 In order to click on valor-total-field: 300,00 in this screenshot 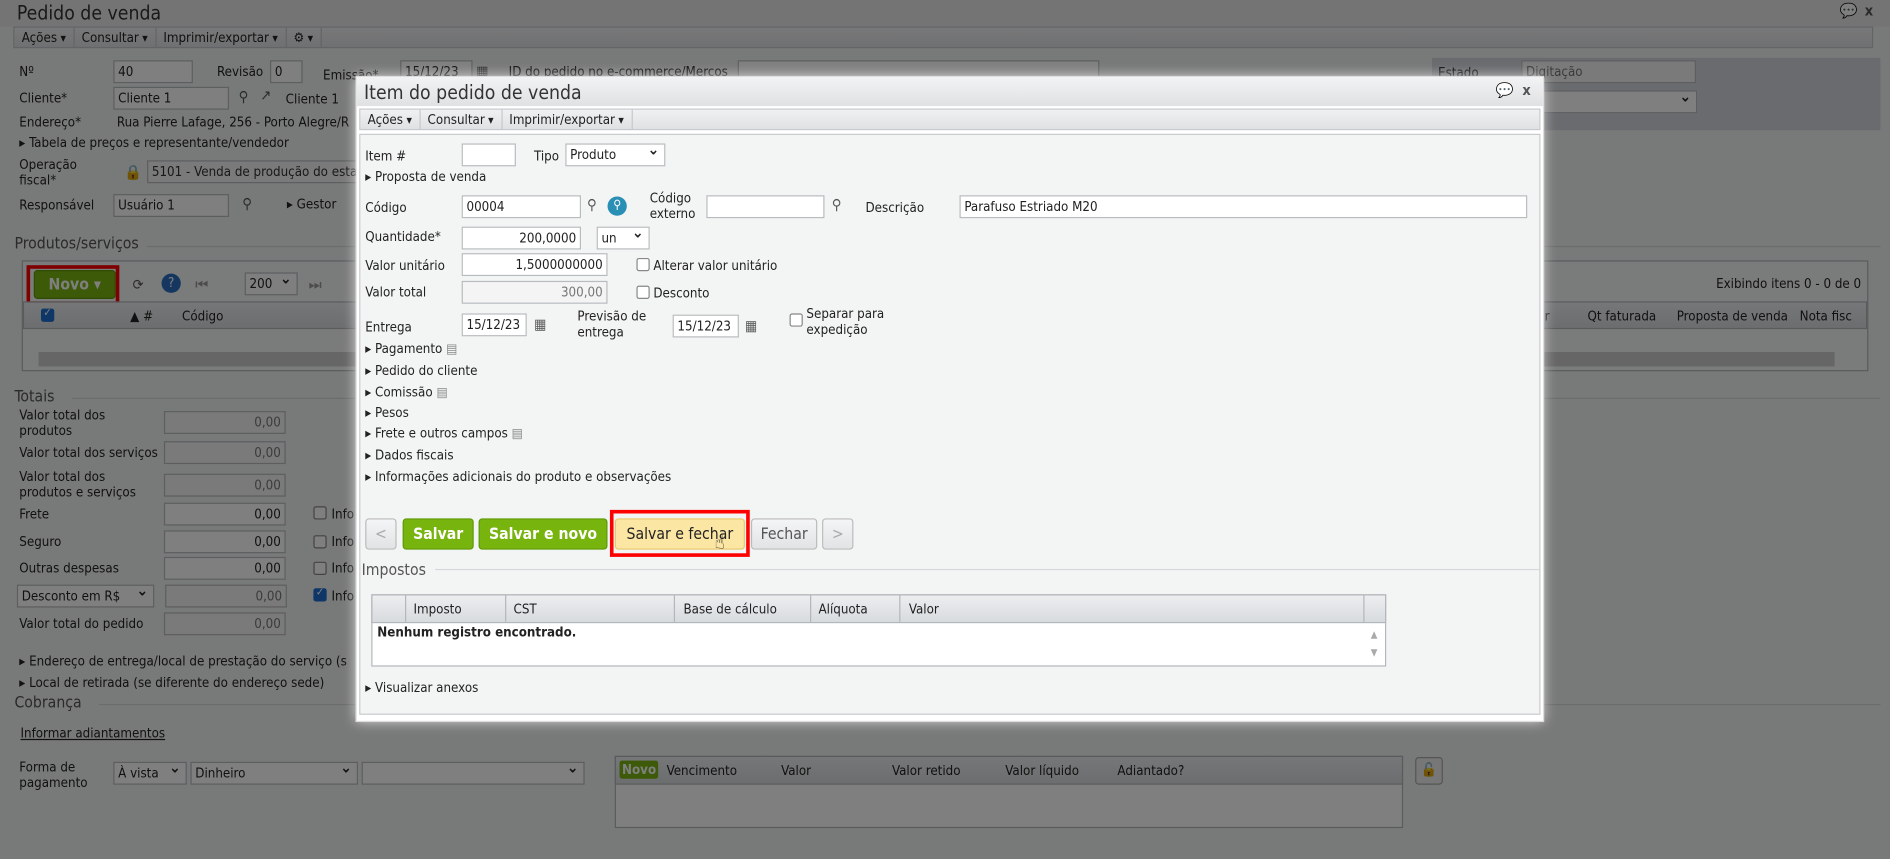, I will do `click(534, 292)`.